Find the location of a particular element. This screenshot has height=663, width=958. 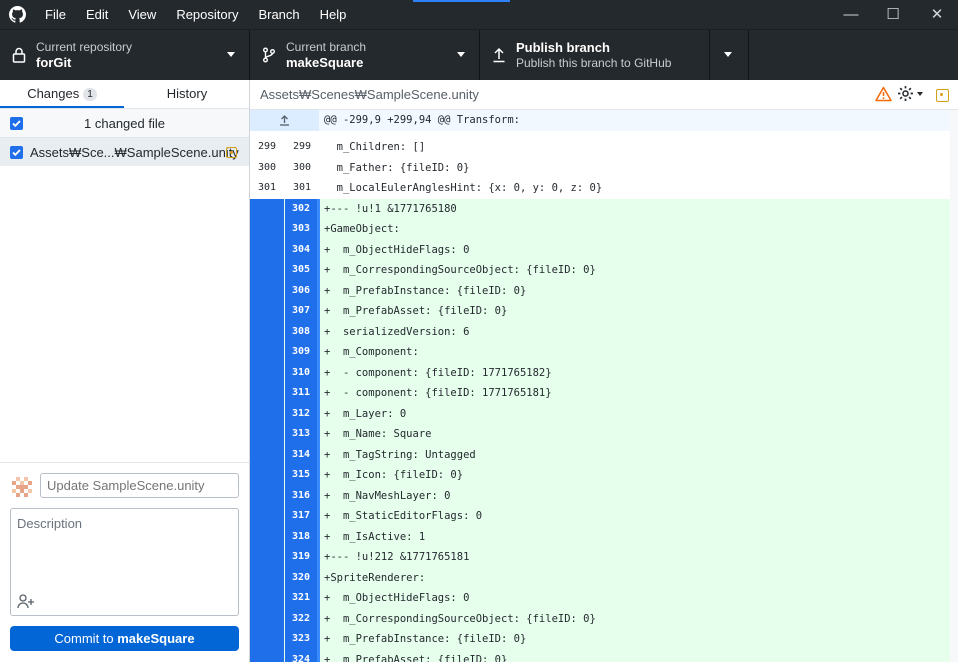

tab-changes: Changes 1 is located at coordinates (62, 94).